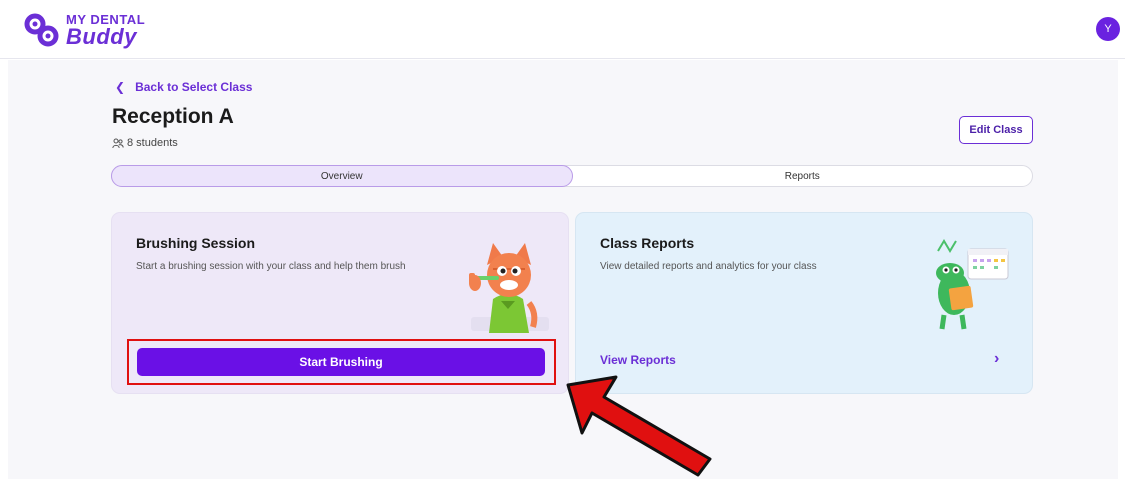 This screenshot has height=479, width=1125. I want to click on back-to-select-class-link: ❮ Back to Select Class, so click(183, 87).